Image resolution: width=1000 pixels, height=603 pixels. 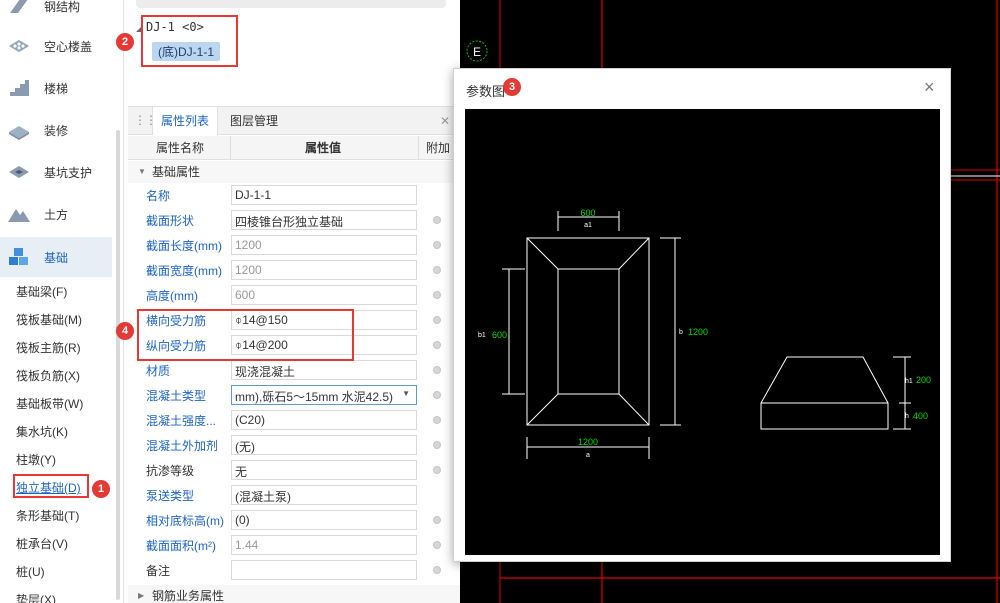 What do you see at coordinates (170, 471) in the screenshot?
I see `prop-label: 抗渗等级` at bounding box center [170, 471].